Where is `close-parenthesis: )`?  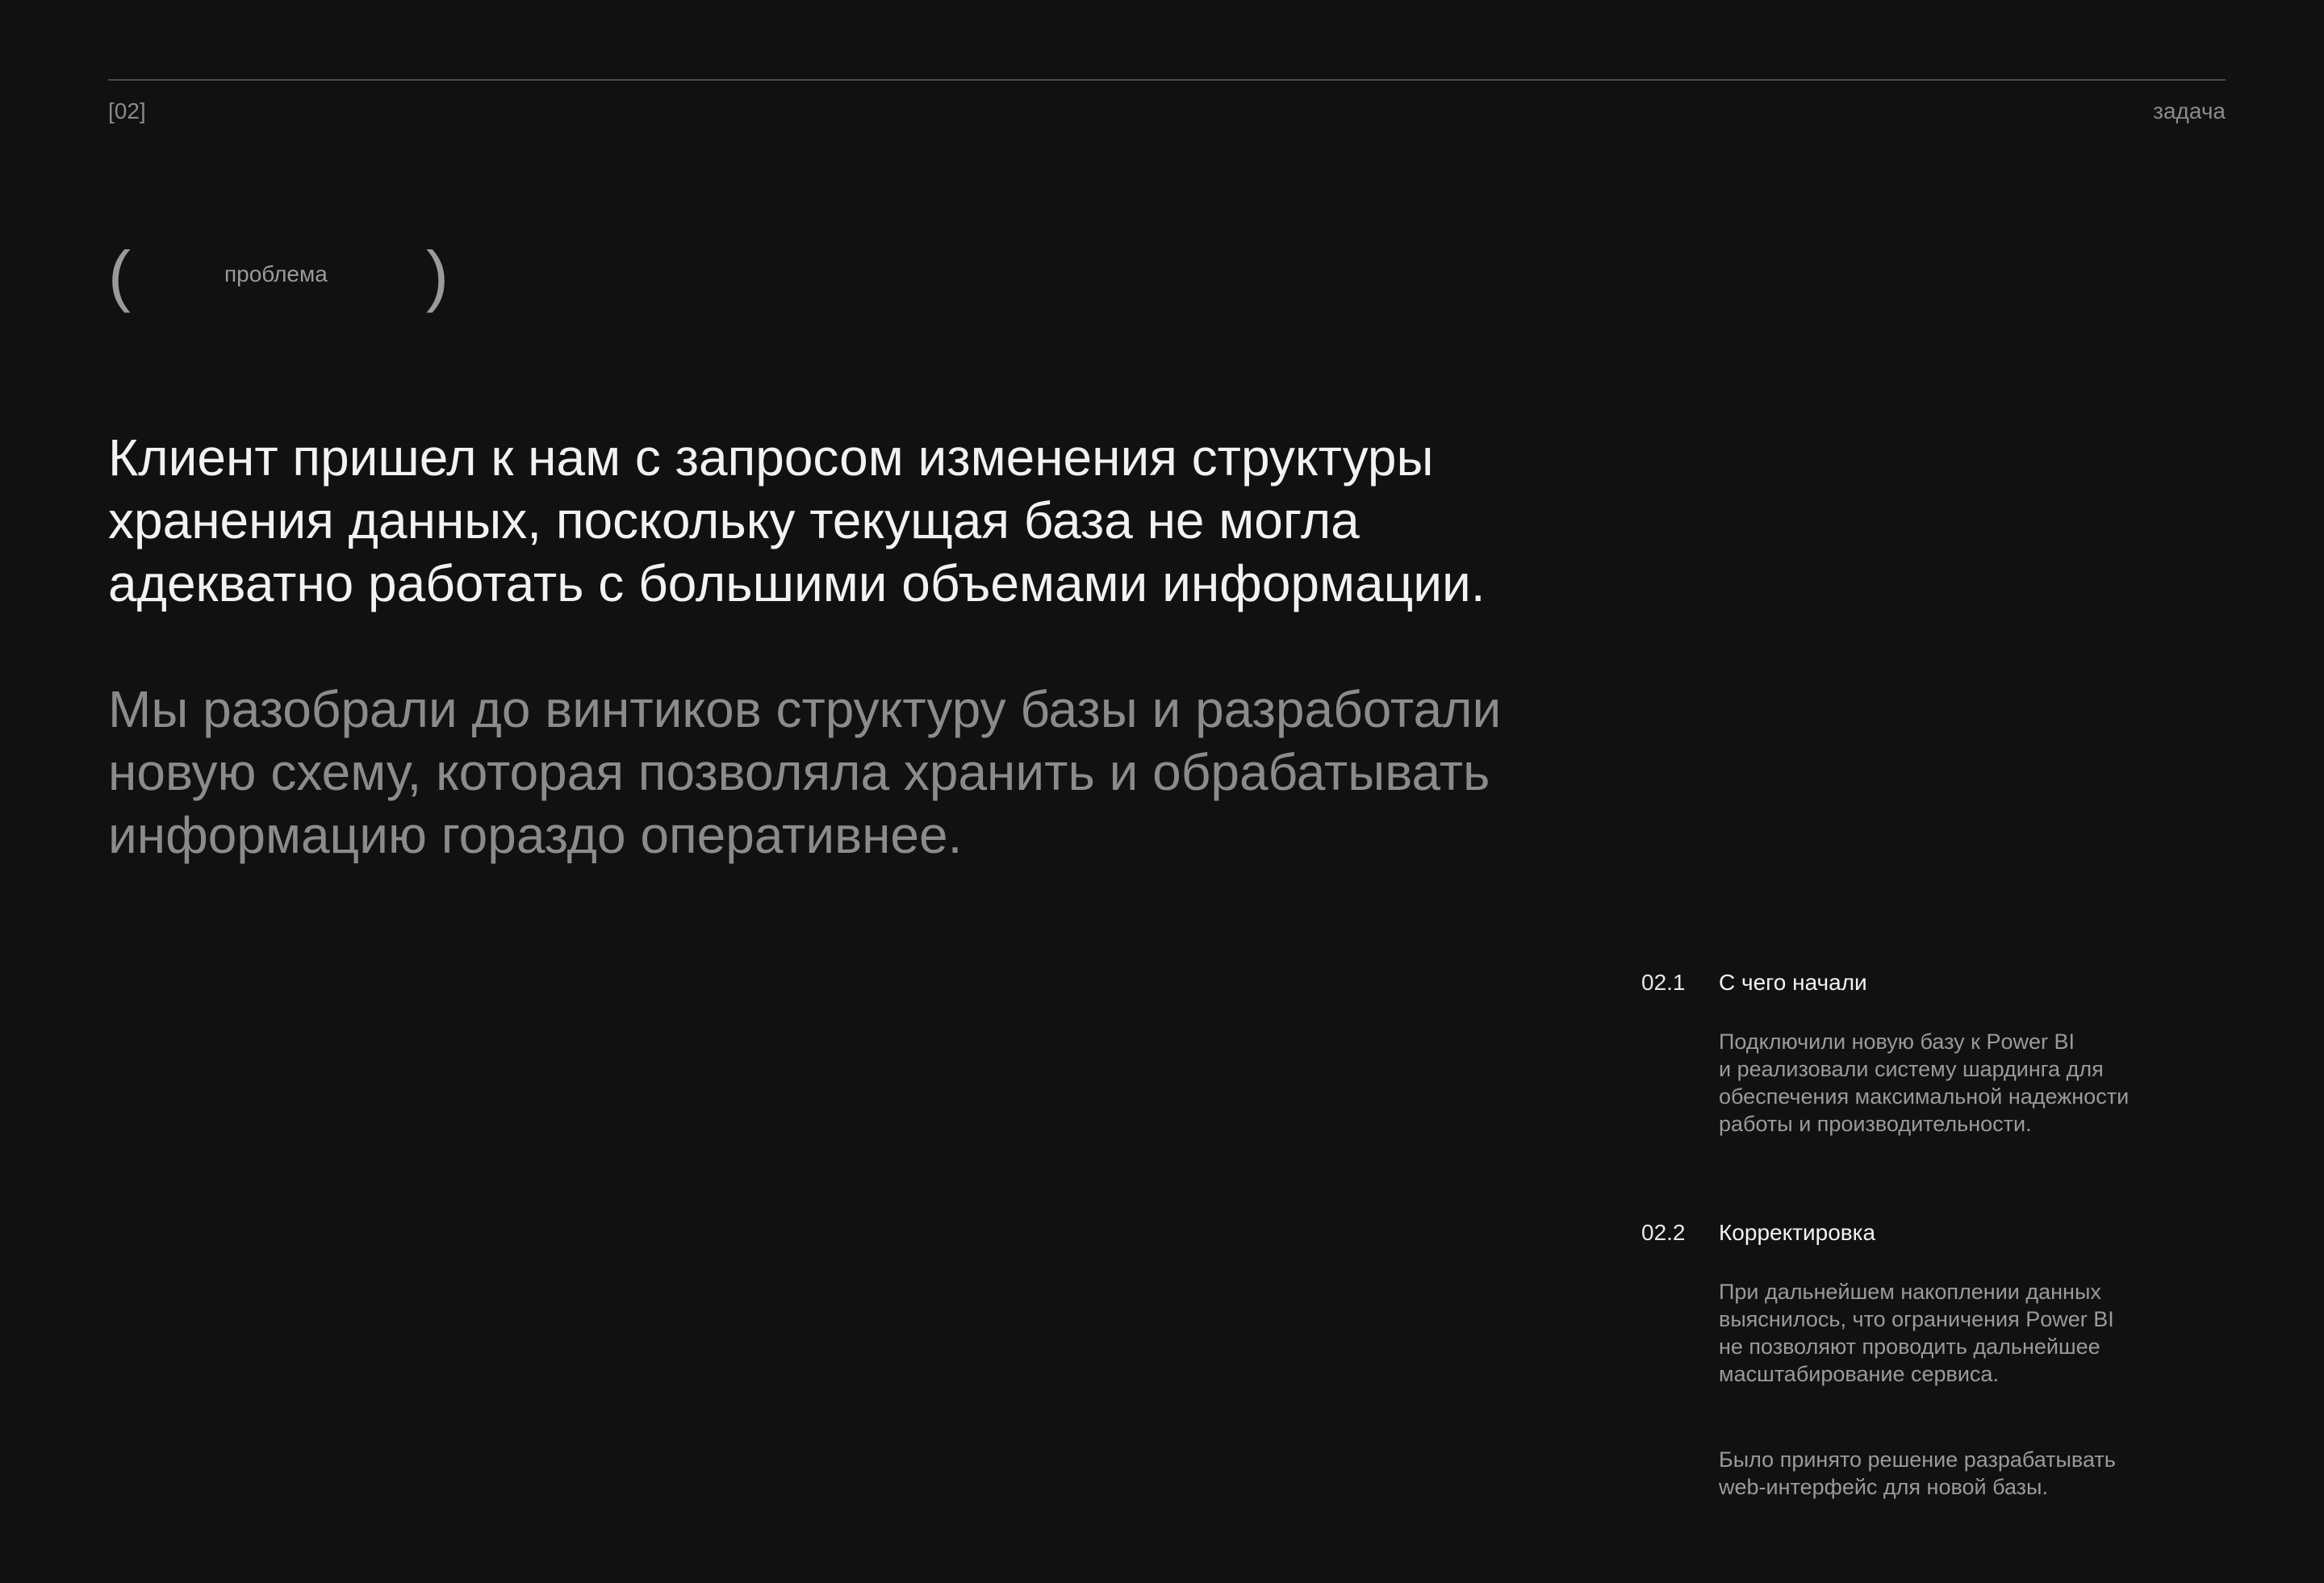
close-parenthesis: ) is located at coordinates (437, 275).